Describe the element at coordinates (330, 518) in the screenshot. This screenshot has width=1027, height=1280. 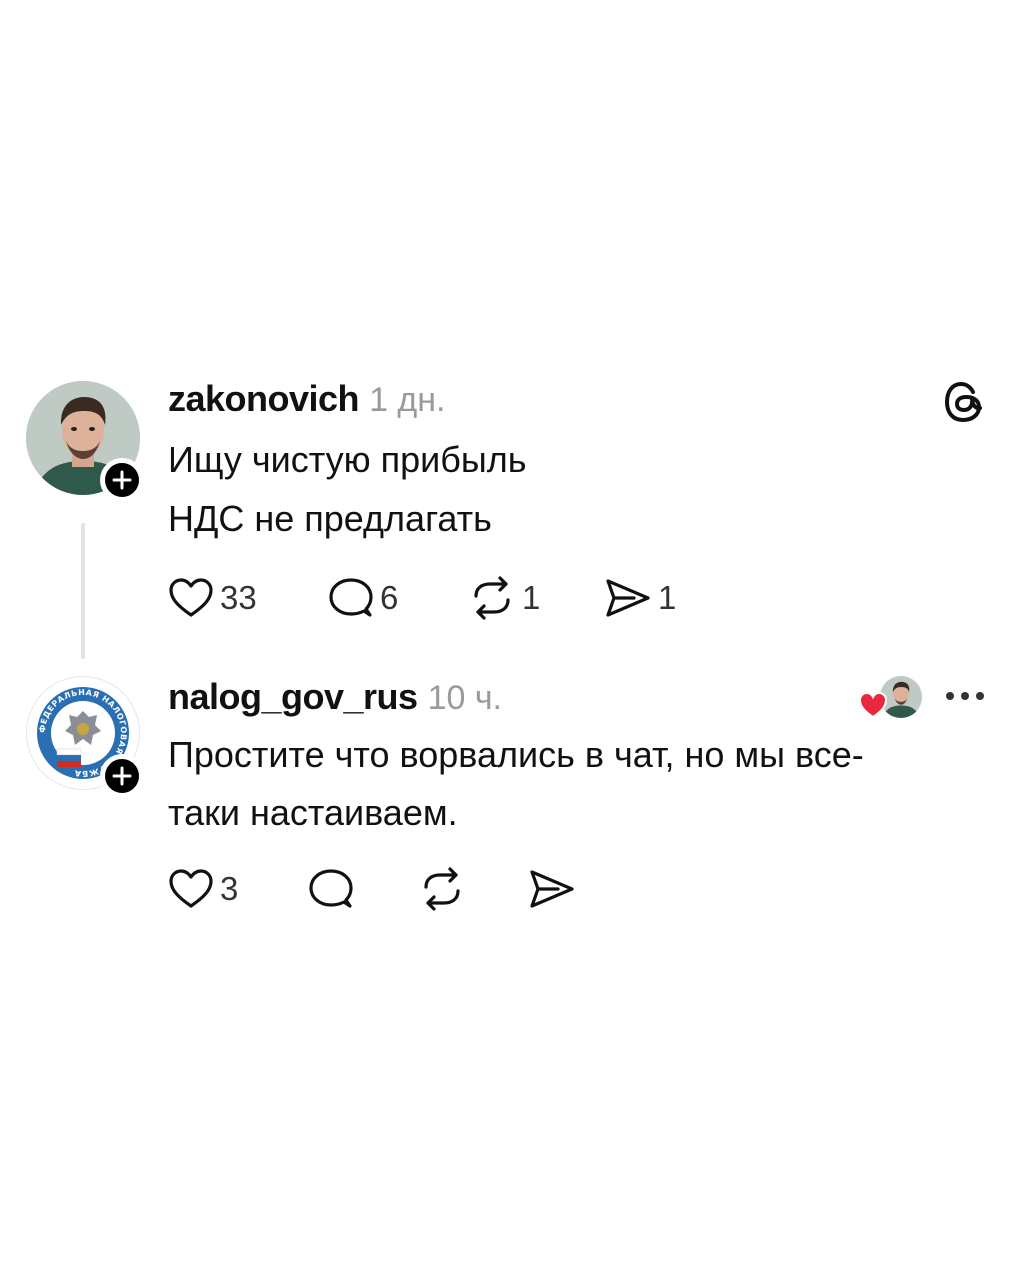
I see `post-line-2: НДС не предлагать` at that location.